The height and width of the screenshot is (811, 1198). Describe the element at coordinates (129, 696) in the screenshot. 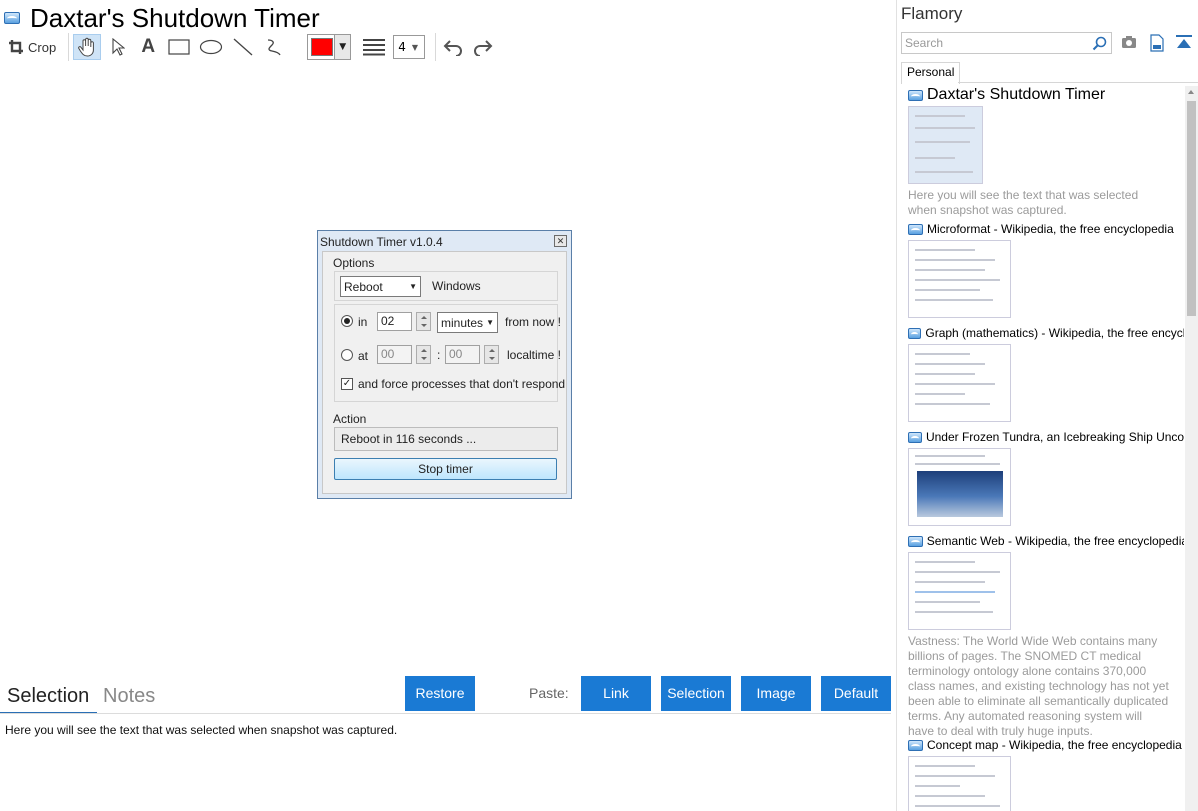

I see `tab-notes: Notes` at that location.